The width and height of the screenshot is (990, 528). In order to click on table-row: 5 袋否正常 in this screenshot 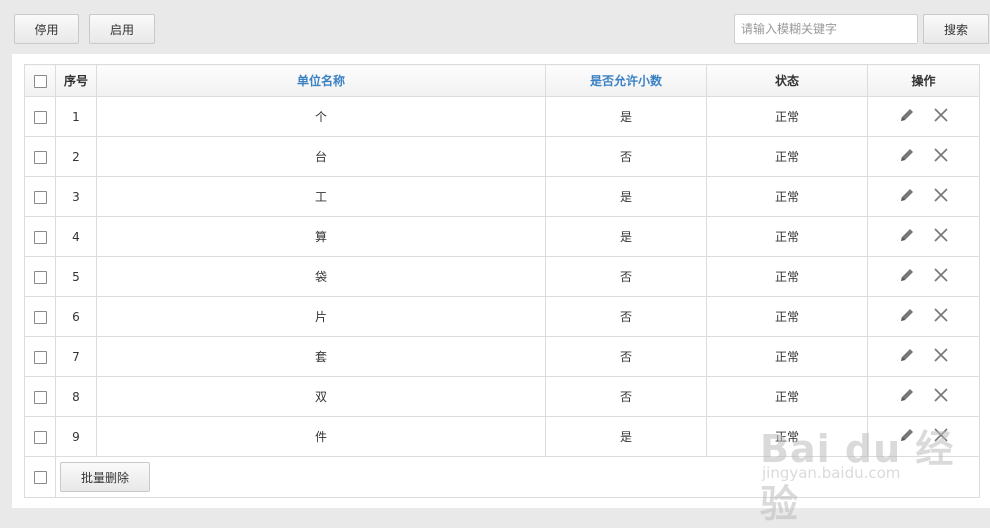, I will do `click(502, 276)`.